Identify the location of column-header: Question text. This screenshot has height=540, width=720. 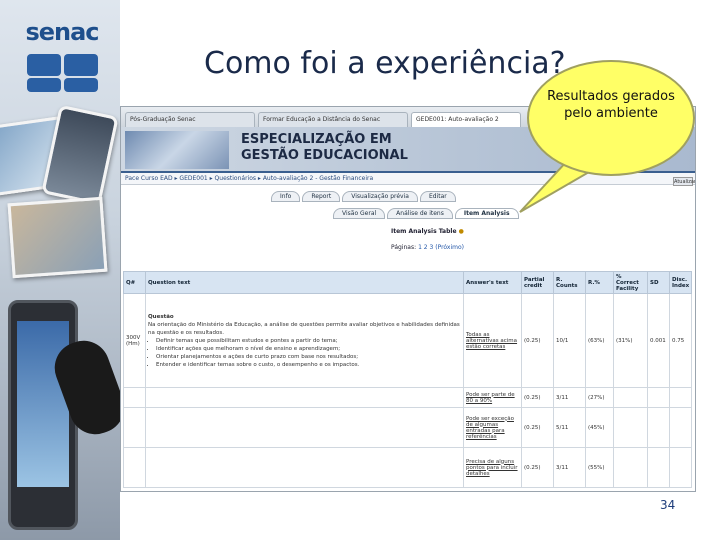
(304, 282).